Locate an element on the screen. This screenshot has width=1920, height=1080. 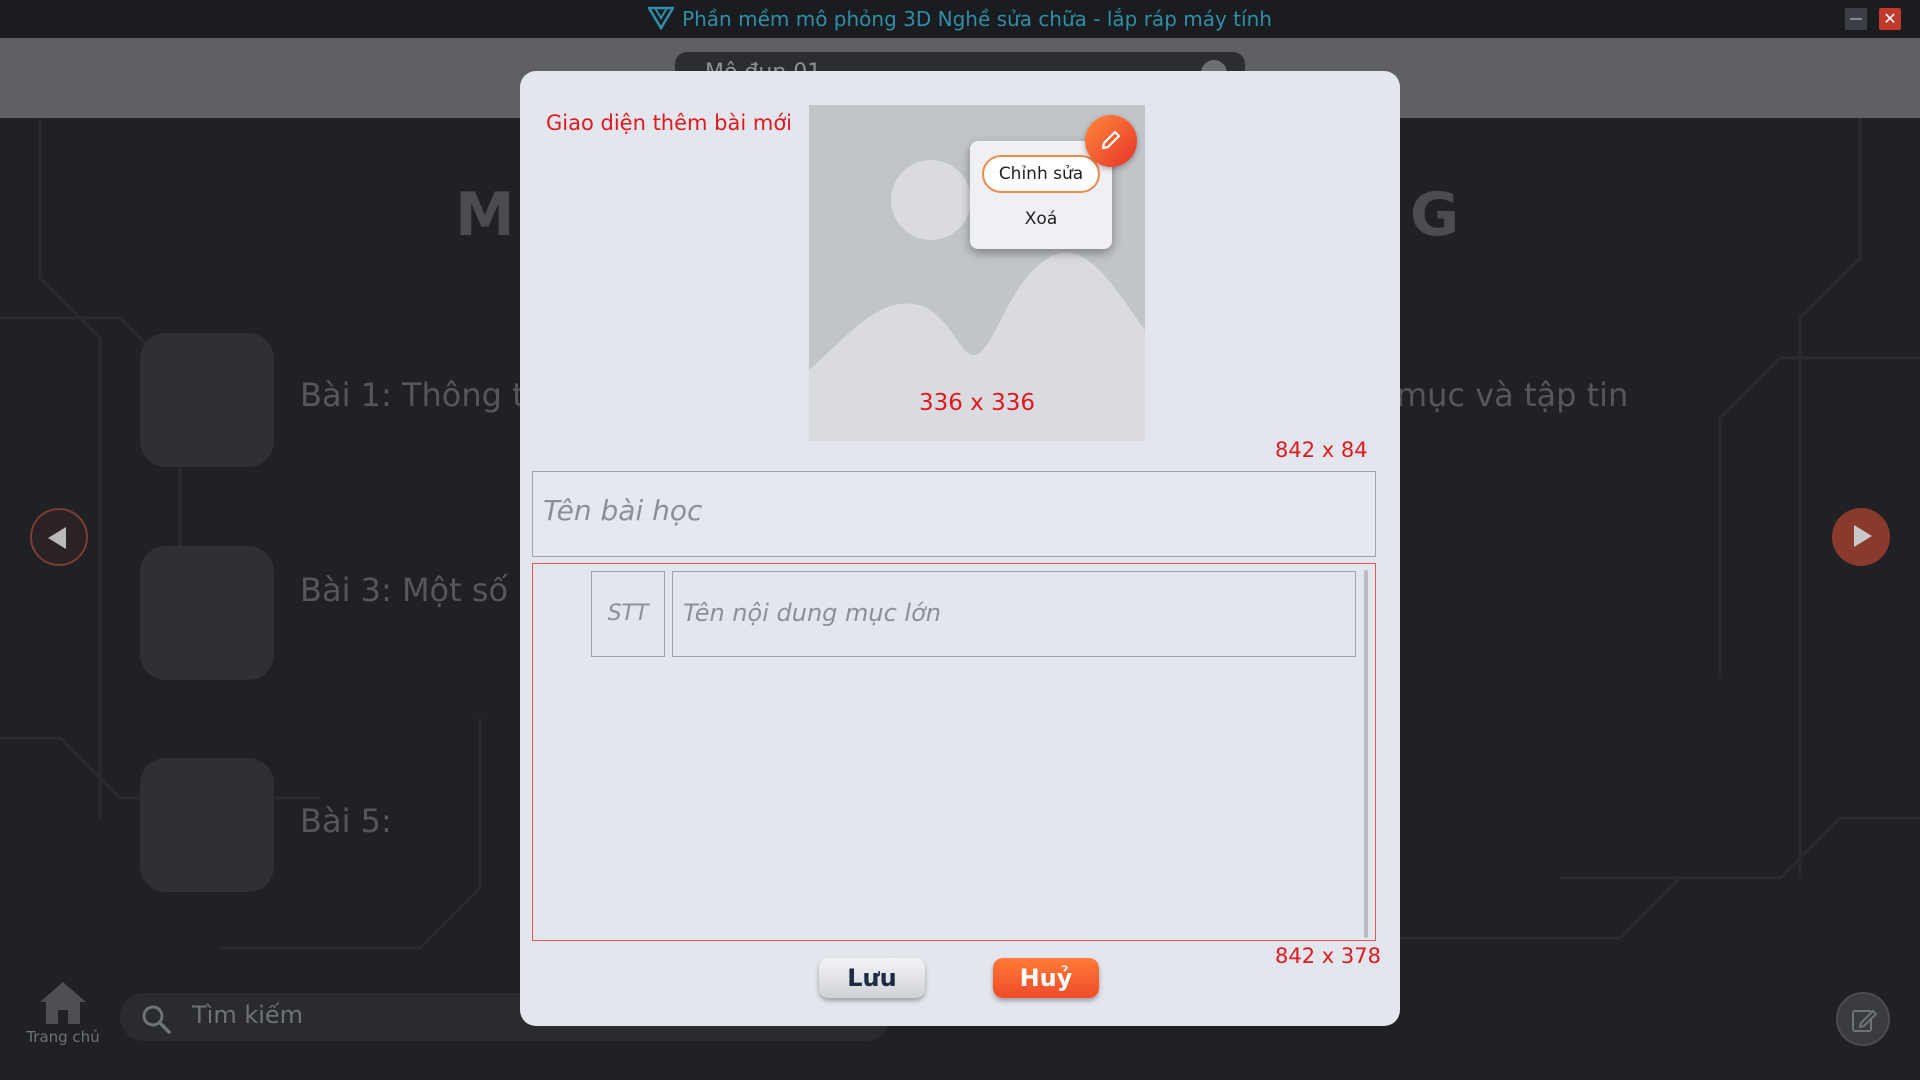
lesson-name-input: Tên bài học is located at coordinates (954, 514).